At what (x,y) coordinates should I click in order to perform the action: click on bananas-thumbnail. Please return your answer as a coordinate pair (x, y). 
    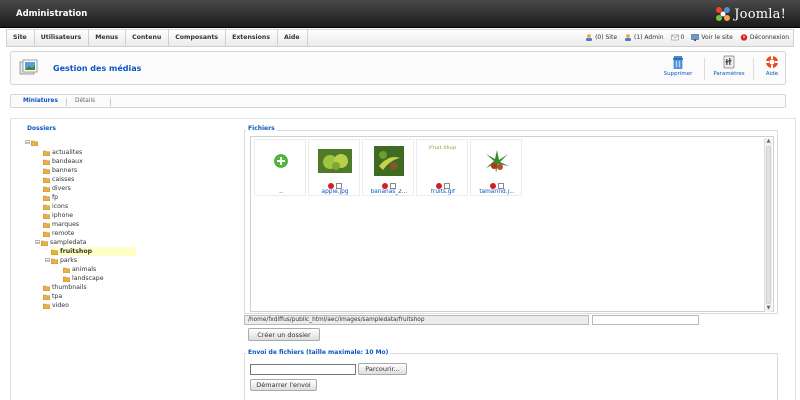
    Looking at the image, I should click on (388, 161).